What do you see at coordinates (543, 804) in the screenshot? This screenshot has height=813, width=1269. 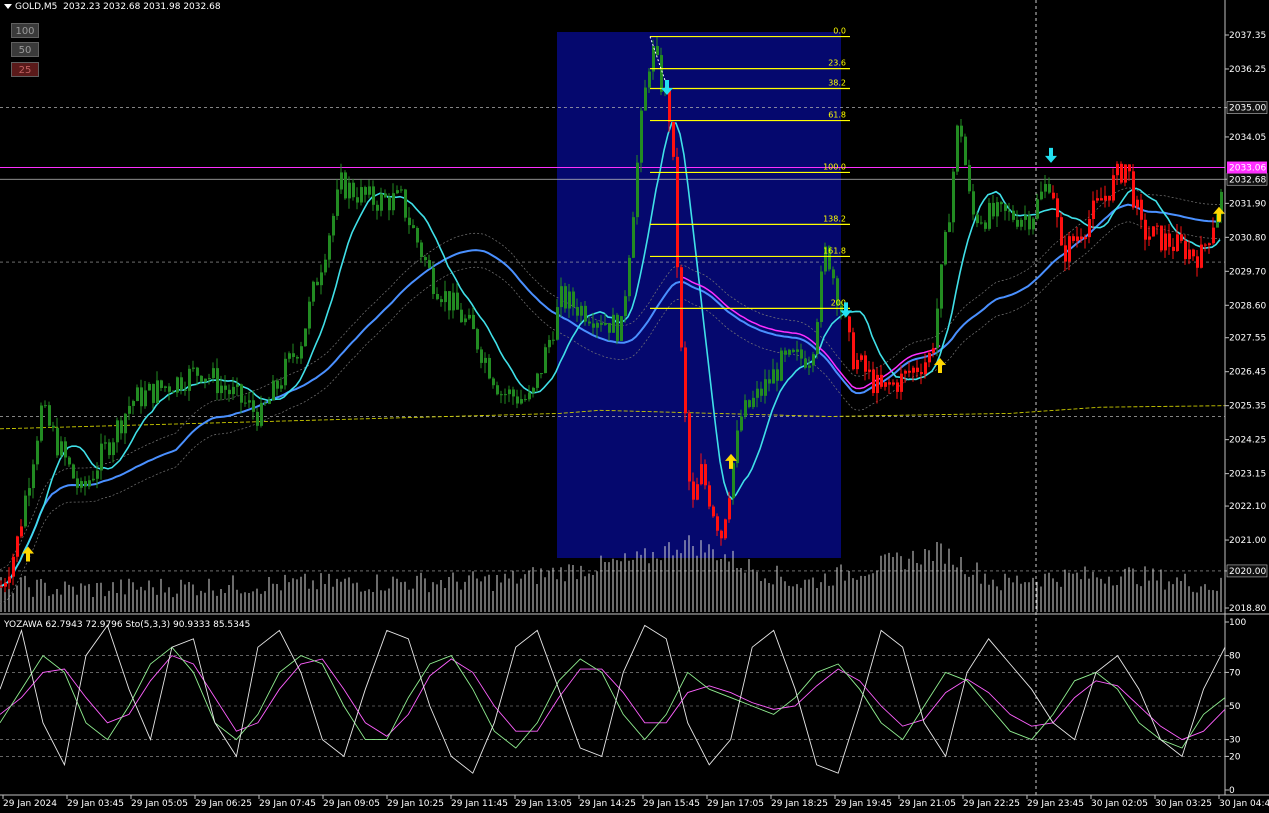 I see `time-label: 29 Jan 13:05` at bounding box center [543, 804].